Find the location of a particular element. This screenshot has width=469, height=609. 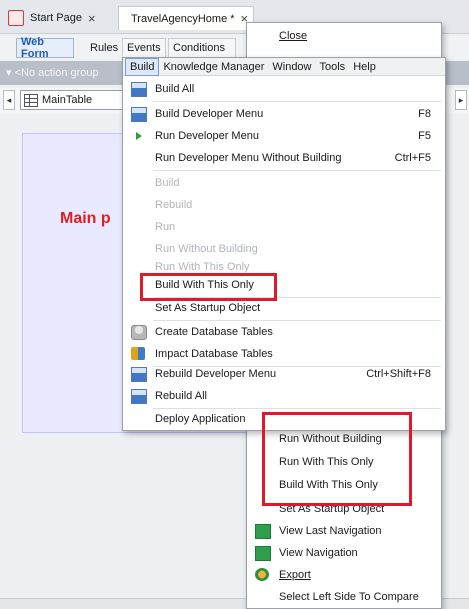

tab-rules: Rules is located at coordinates (103, 48).